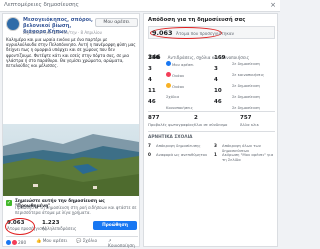 This screenshot has width=320, height=249. What do you see at coordinates (154, 58) in the screenshot?
I see `row-value: 280` at bounding box center [154, 58].